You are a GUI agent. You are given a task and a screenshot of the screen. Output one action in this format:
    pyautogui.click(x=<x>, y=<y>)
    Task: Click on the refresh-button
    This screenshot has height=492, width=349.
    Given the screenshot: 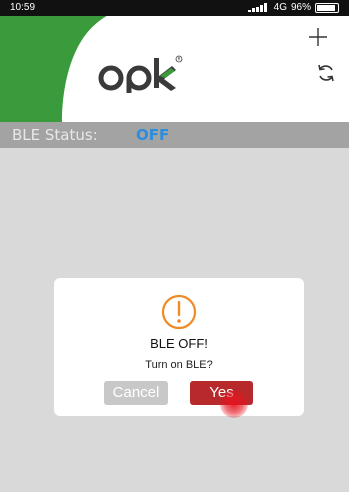 What is the action you would take?
    pyautogui.click(x=326, y=73)
    